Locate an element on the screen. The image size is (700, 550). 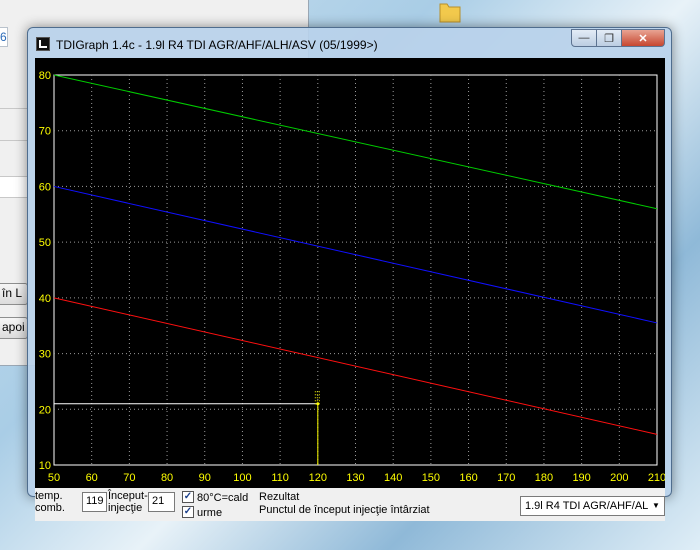
injection-label: Început- injecţie is located at coordinates (128, 502).